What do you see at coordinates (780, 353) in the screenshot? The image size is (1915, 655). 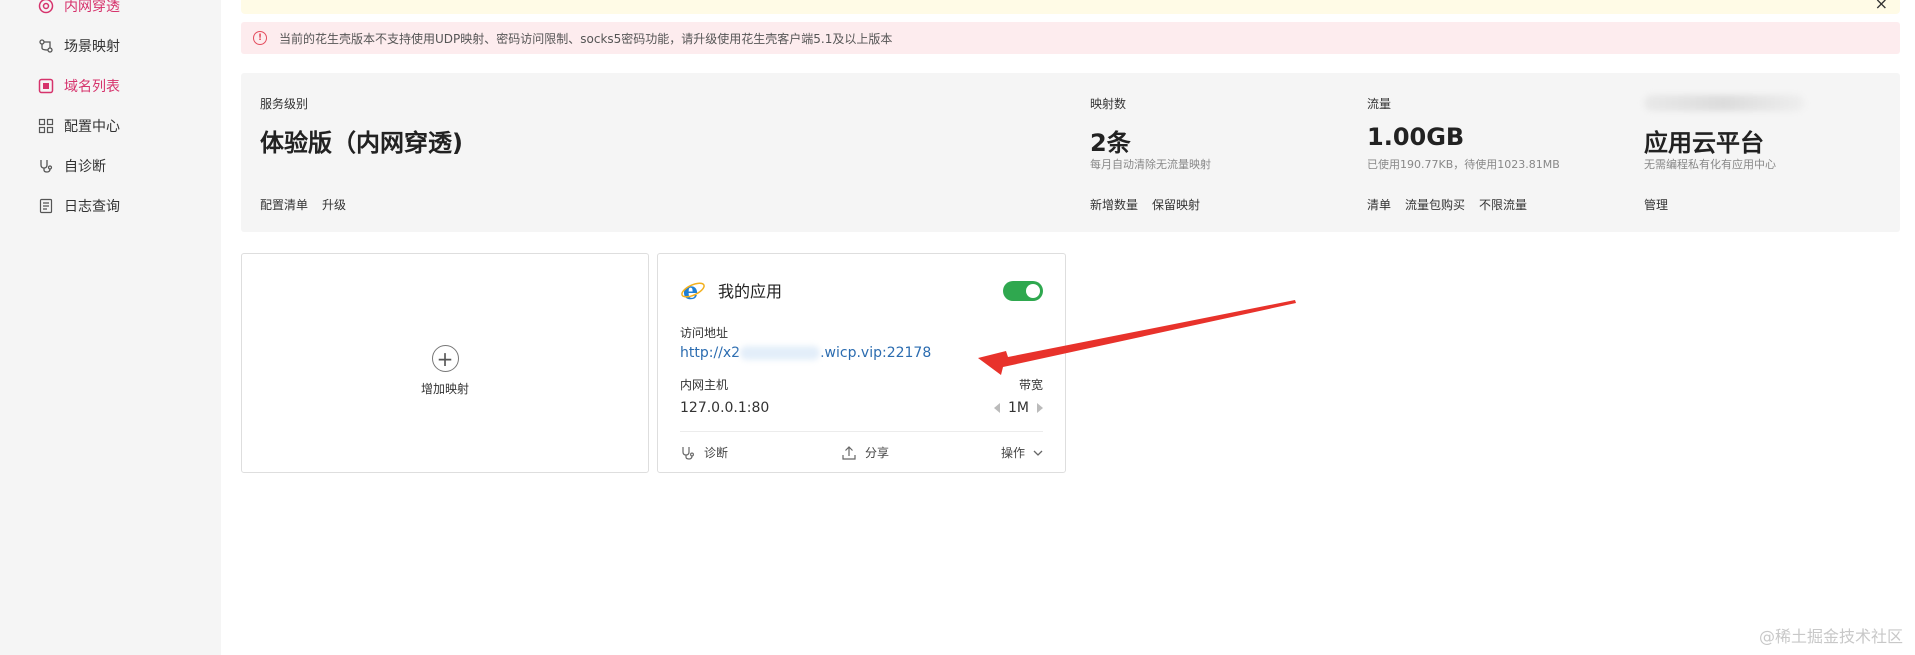 I see `url-redacted` at bounding box center [780, 353].